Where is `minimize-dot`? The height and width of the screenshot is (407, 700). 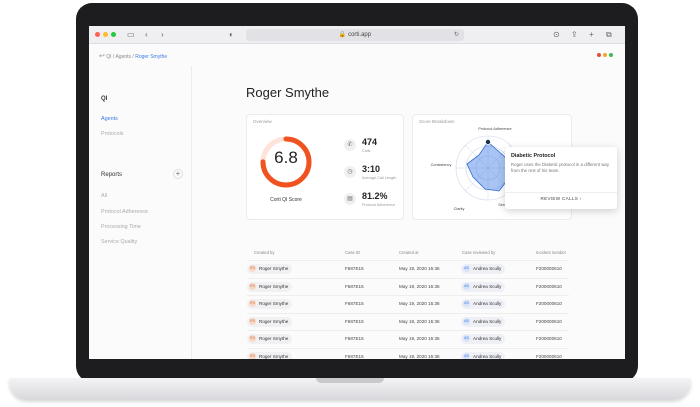 minimize-dot is located at coordinates (105, 34).